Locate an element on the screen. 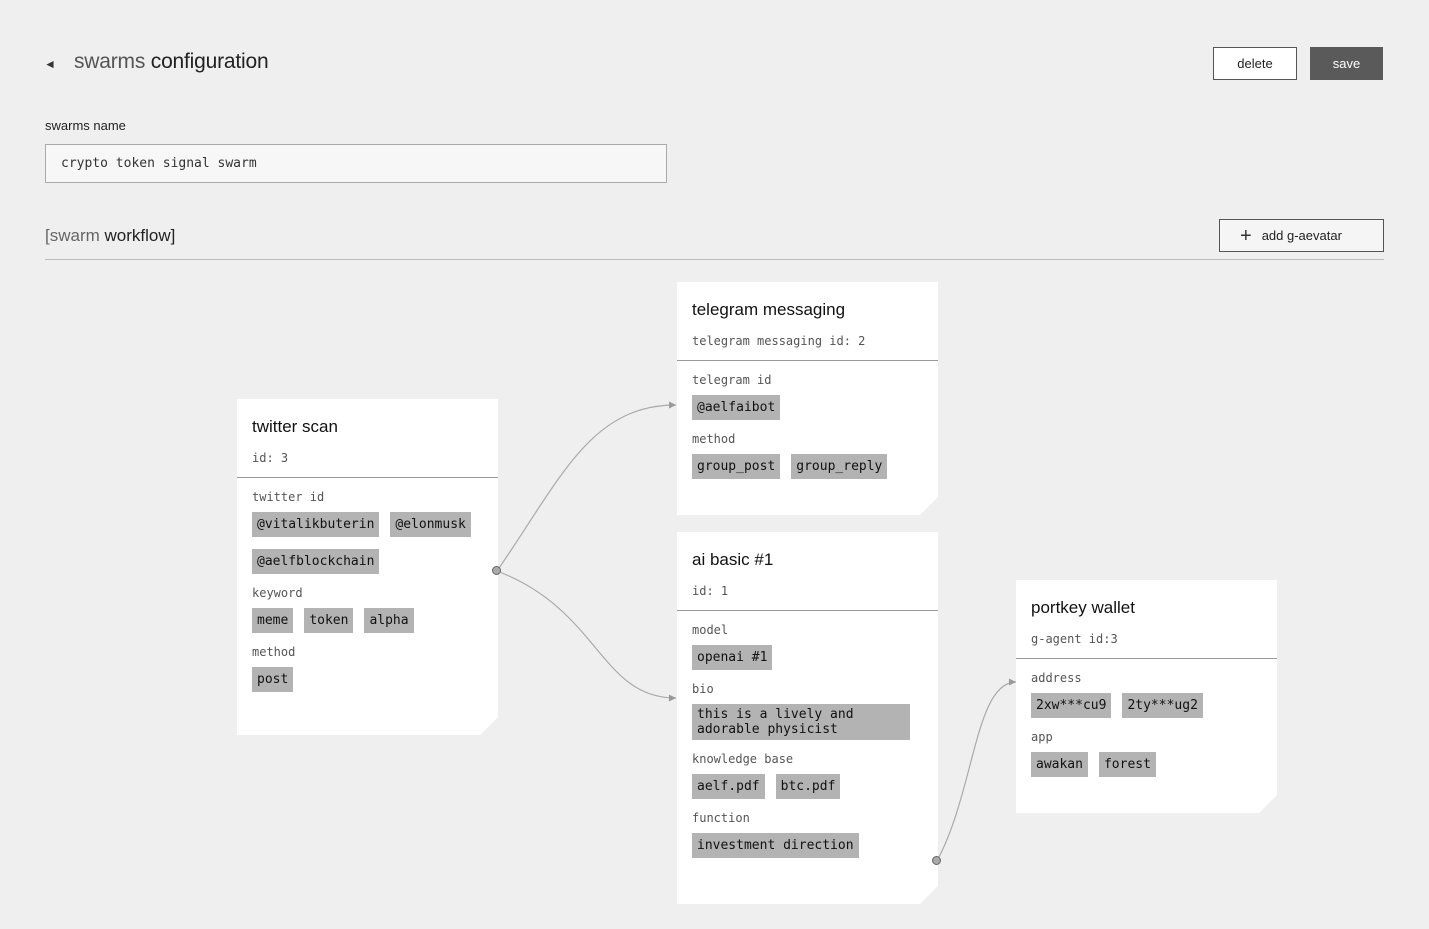  connector-twitter-telegram is located at coordinates (586, 486).